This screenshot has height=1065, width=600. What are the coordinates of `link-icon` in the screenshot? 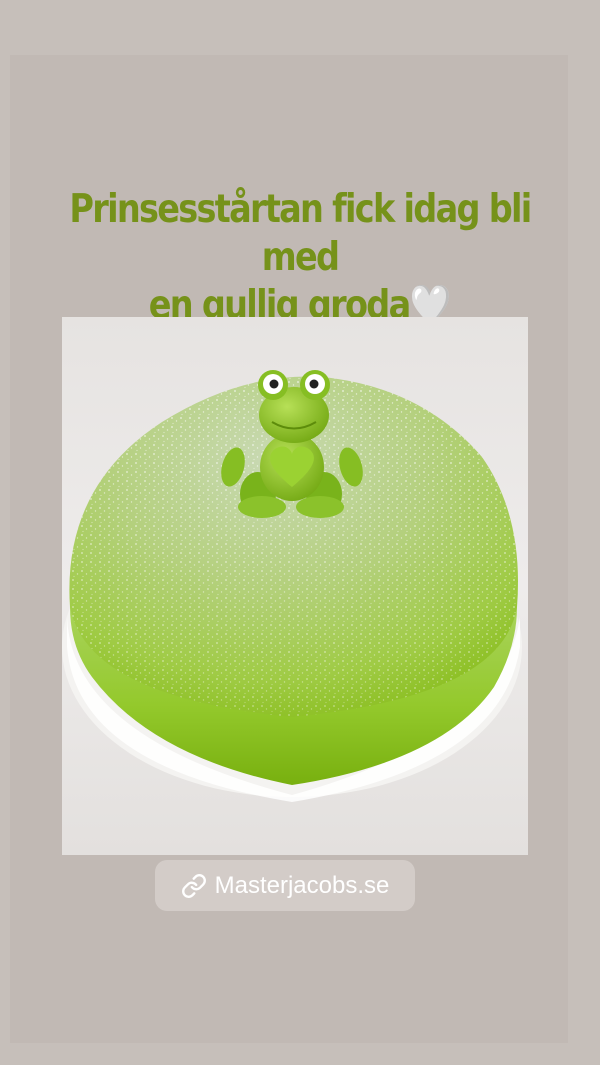 It's located at (194, 886).